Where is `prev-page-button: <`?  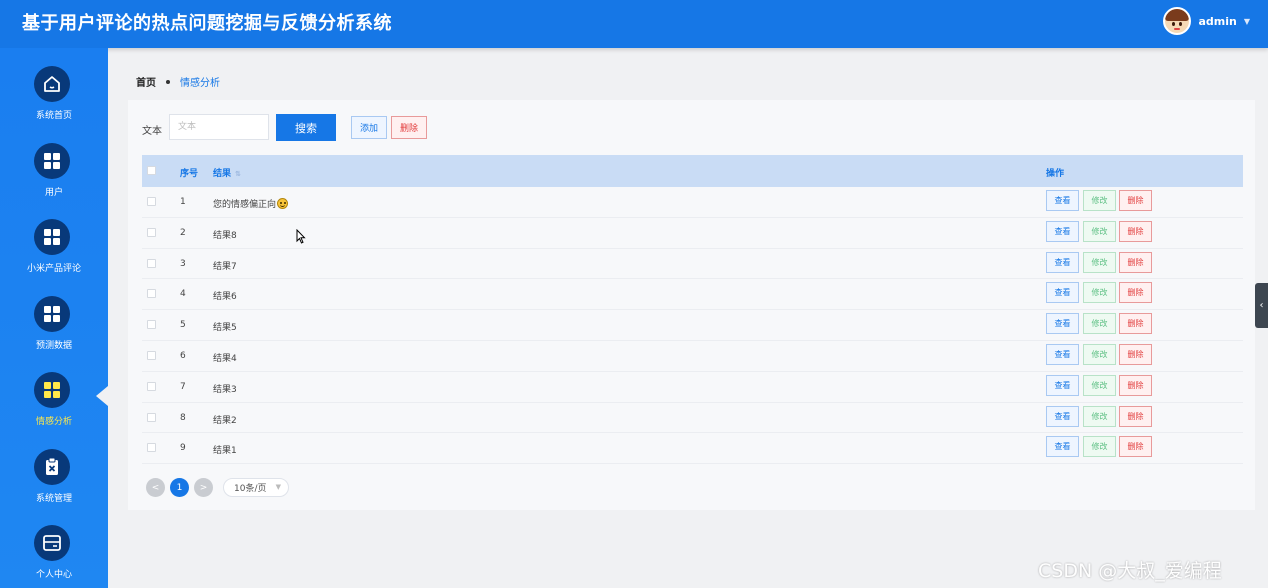 prev-page-button: < is located at coordinates (155, 487).